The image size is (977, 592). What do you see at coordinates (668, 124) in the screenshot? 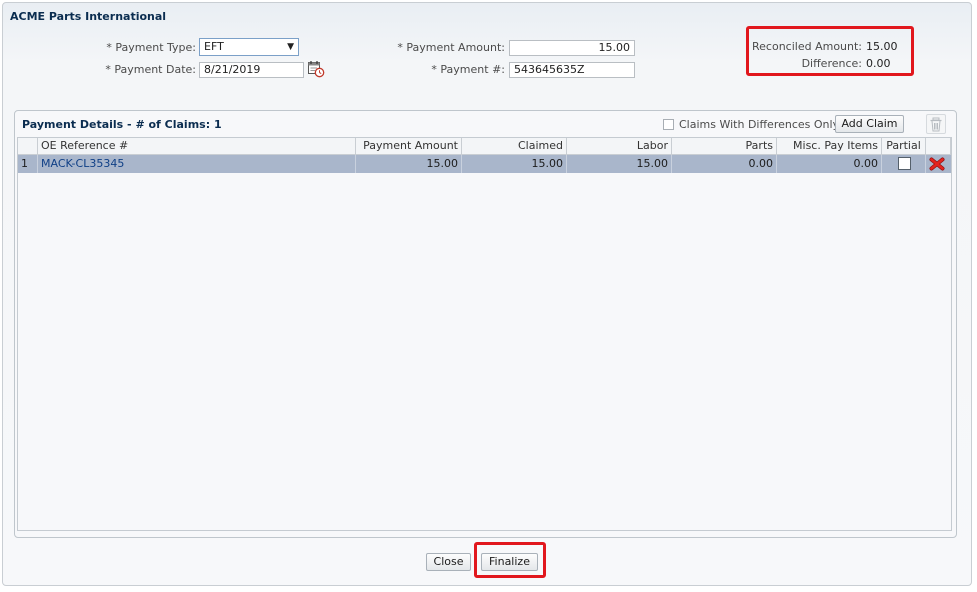
I see `differences-only-checkbox` at bounding box center [668, 124].